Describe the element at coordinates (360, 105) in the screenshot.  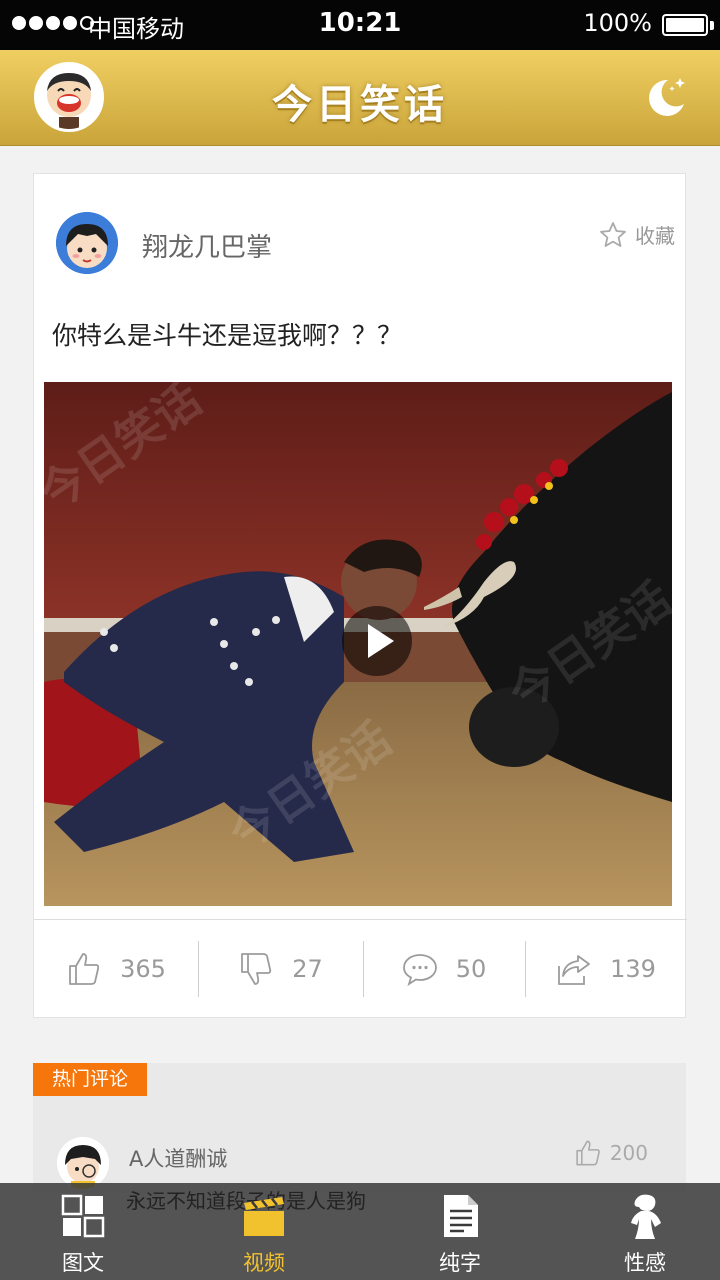
I see `app-title: 今日笑话` at that location.